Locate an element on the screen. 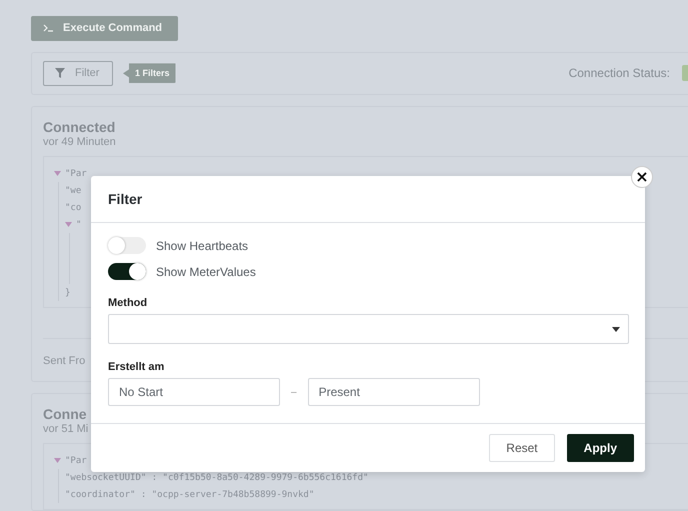 This screenshot has height=511, width=688. close-button: × is located at coordinates (642, 177).